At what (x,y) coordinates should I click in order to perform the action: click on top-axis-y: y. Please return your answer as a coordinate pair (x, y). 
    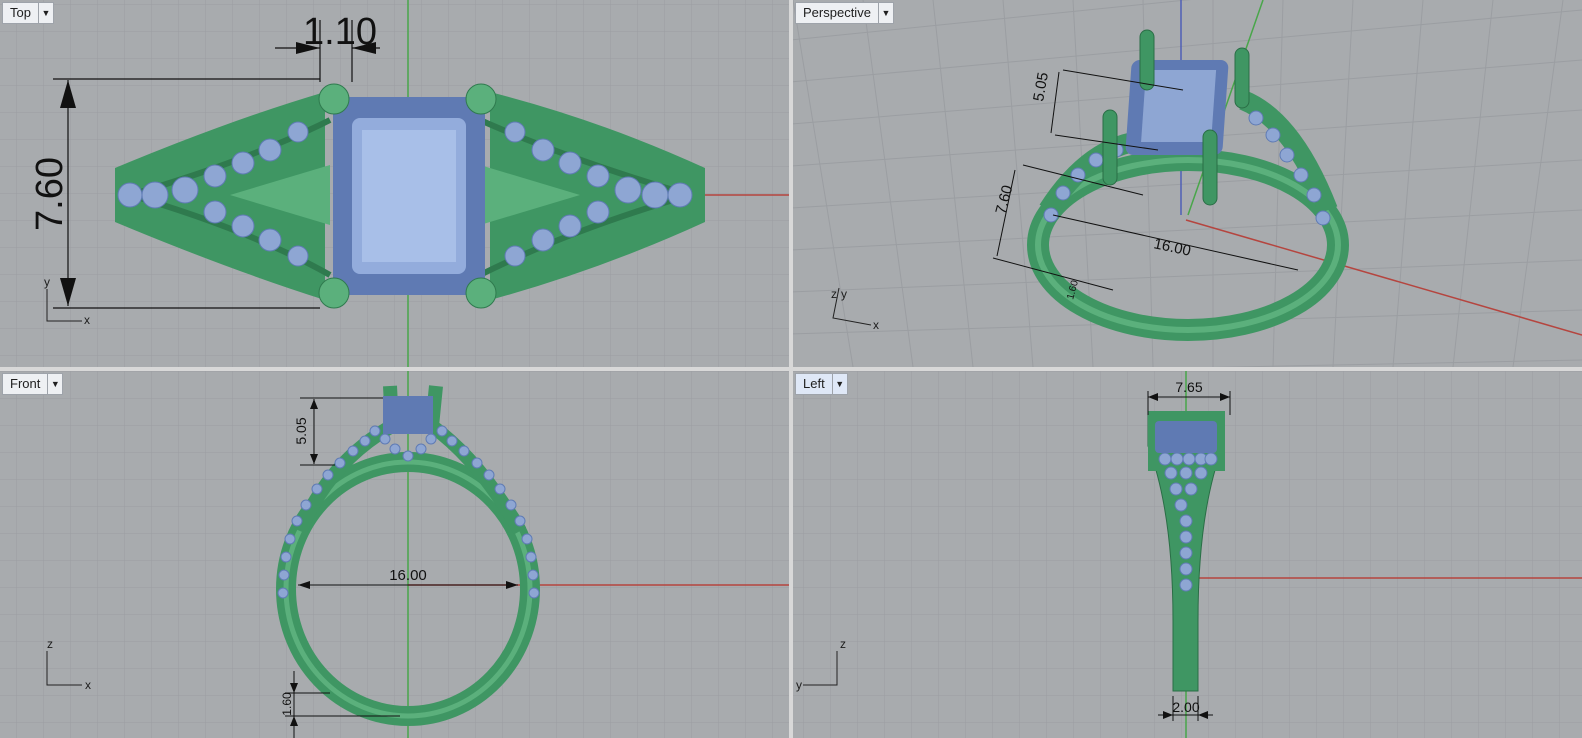
    Looking at the image, I should click on (47, 282).